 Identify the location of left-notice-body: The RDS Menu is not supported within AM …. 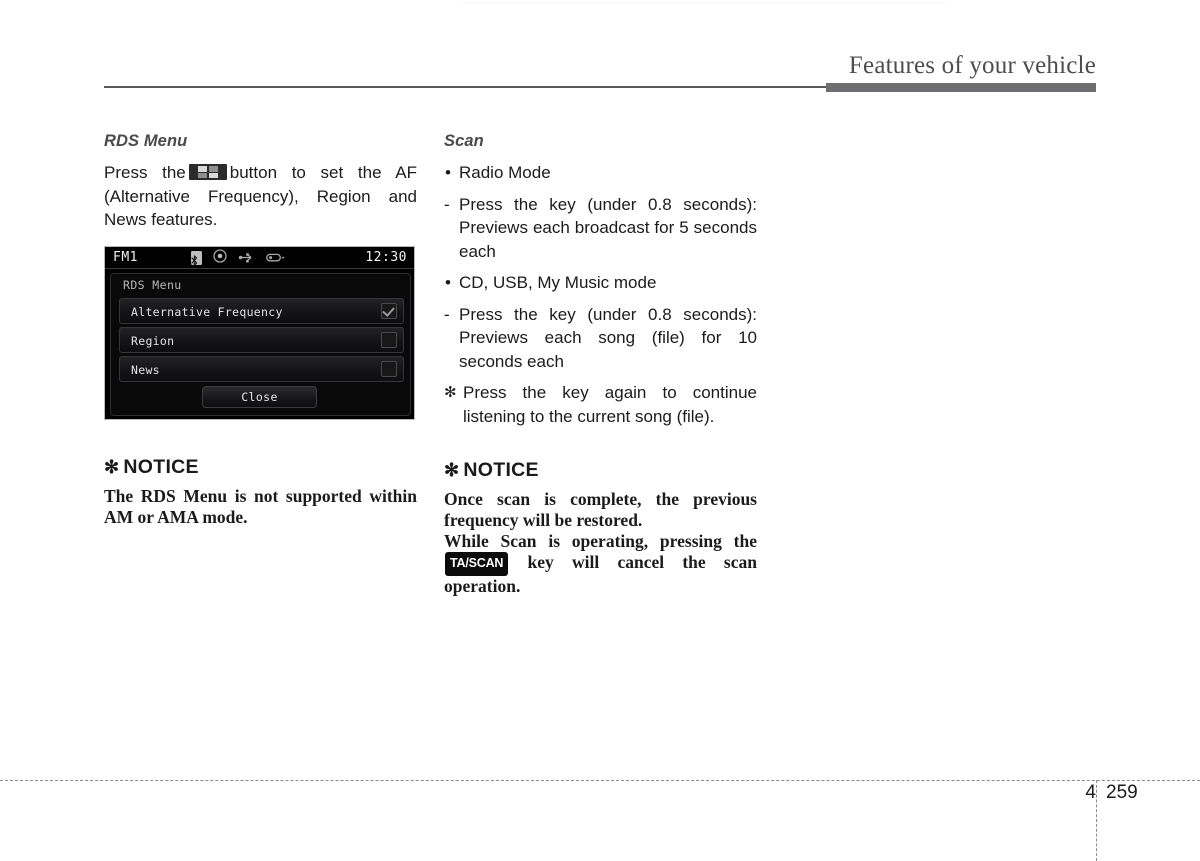
(260, 506).